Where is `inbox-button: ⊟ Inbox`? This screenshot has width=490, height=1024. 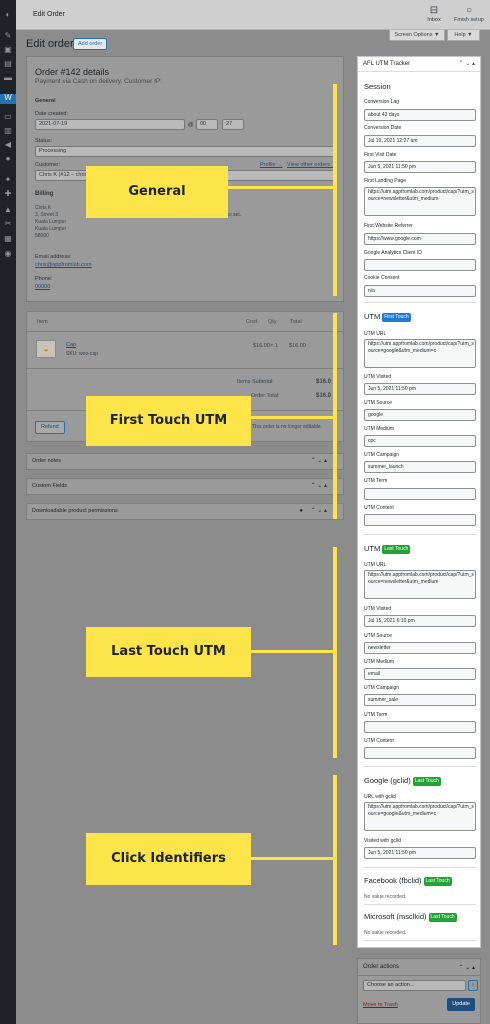
inbox-button: ⊟ Inbox is located at coordinates (434, 14).